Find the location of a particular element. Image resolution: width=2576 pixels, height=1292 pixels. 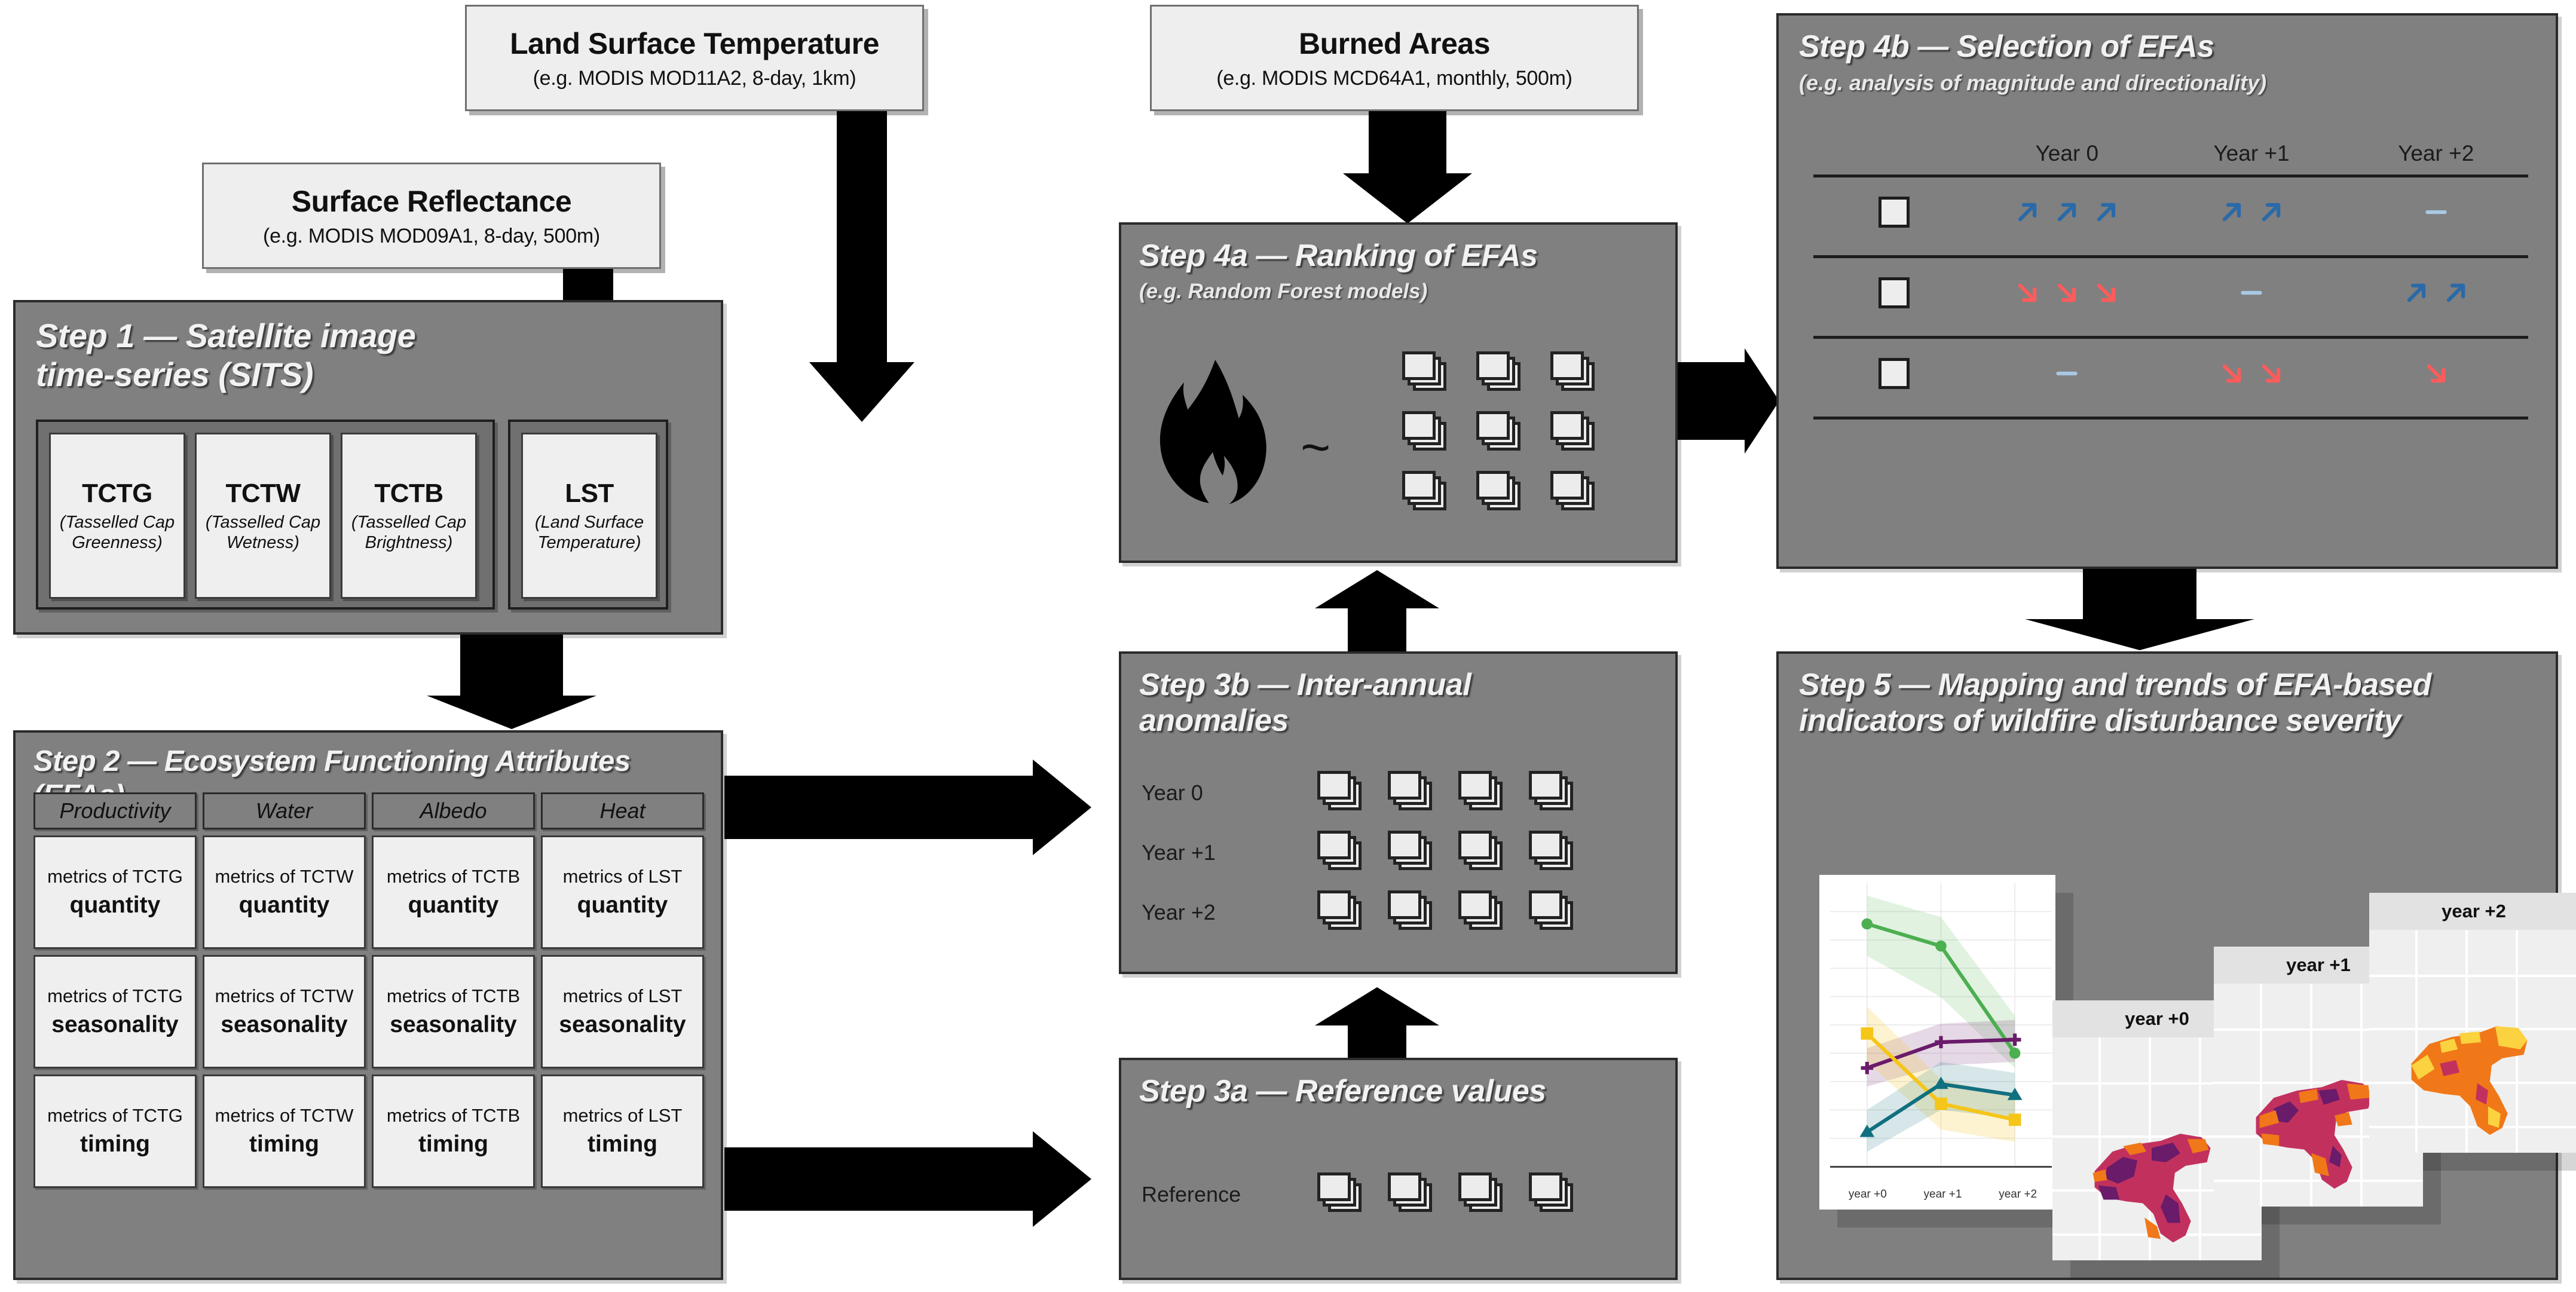

raster-patch-year2 is located at coordinates (2469, 1080).